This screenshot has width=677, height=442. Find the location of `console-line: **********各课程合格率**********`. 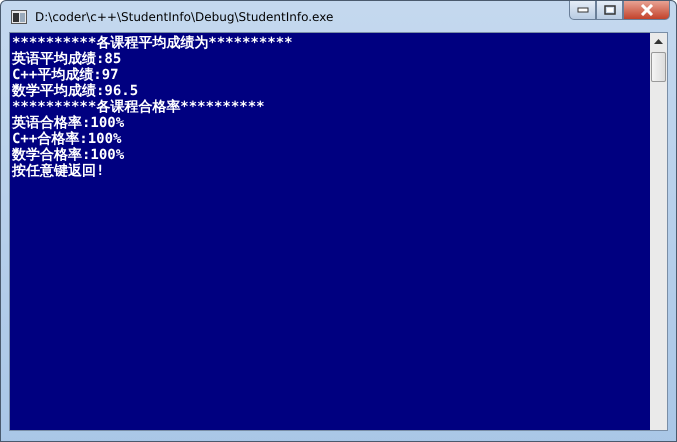

console-line: **********各课程合格率********** is located at coordinates (139, 107).